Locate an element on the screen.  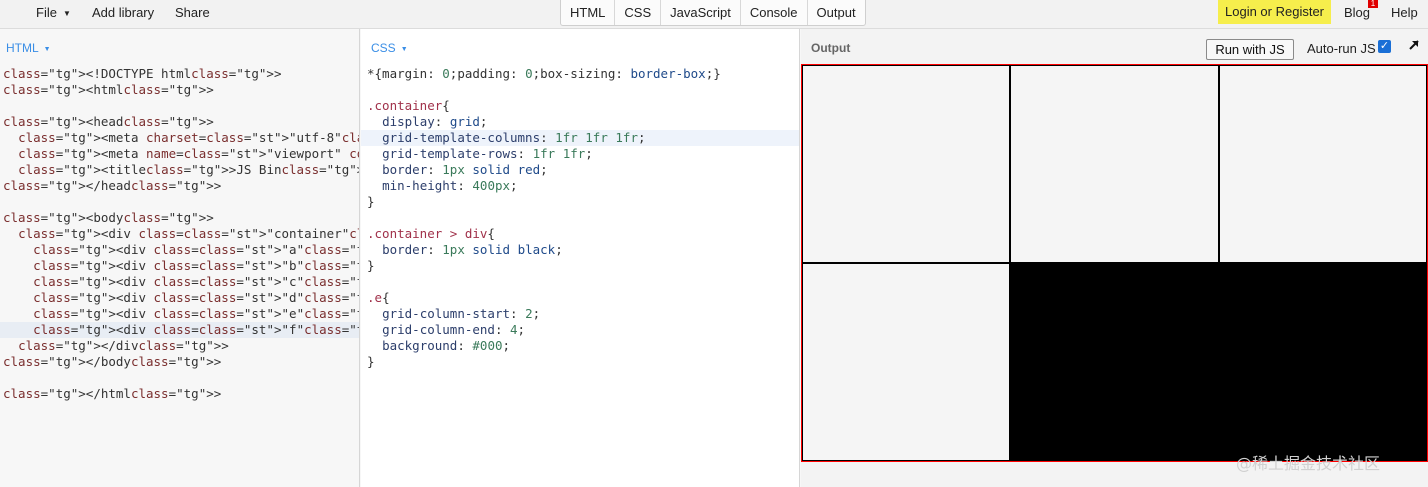
html-code-line: class="tg"><!DOCTYPE htmlclass="tg">> is located at coordinates (179, 74).